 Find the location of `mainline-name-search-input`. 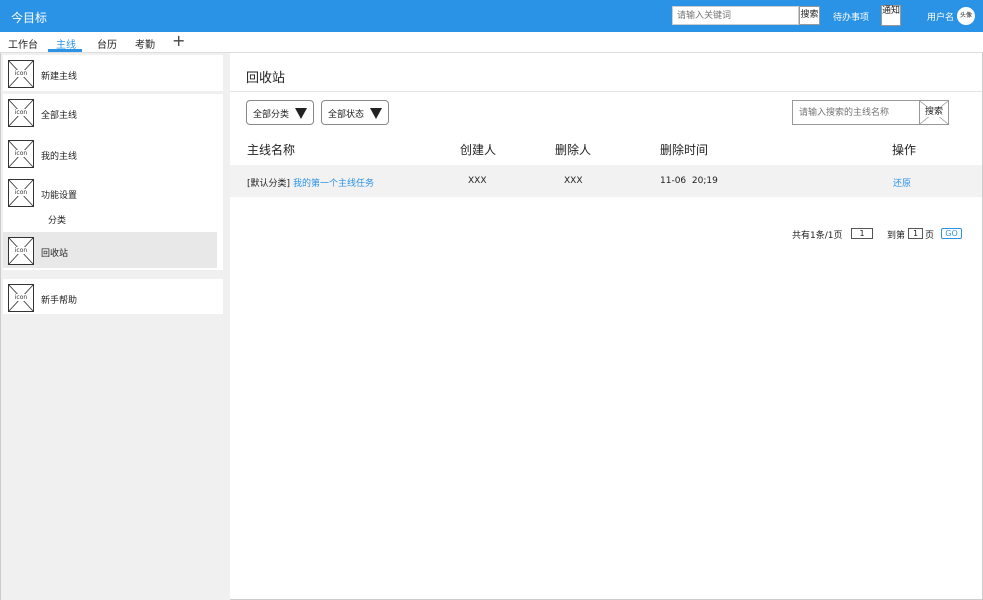

mainline-name-search-input is located at coordinates (856, 112).